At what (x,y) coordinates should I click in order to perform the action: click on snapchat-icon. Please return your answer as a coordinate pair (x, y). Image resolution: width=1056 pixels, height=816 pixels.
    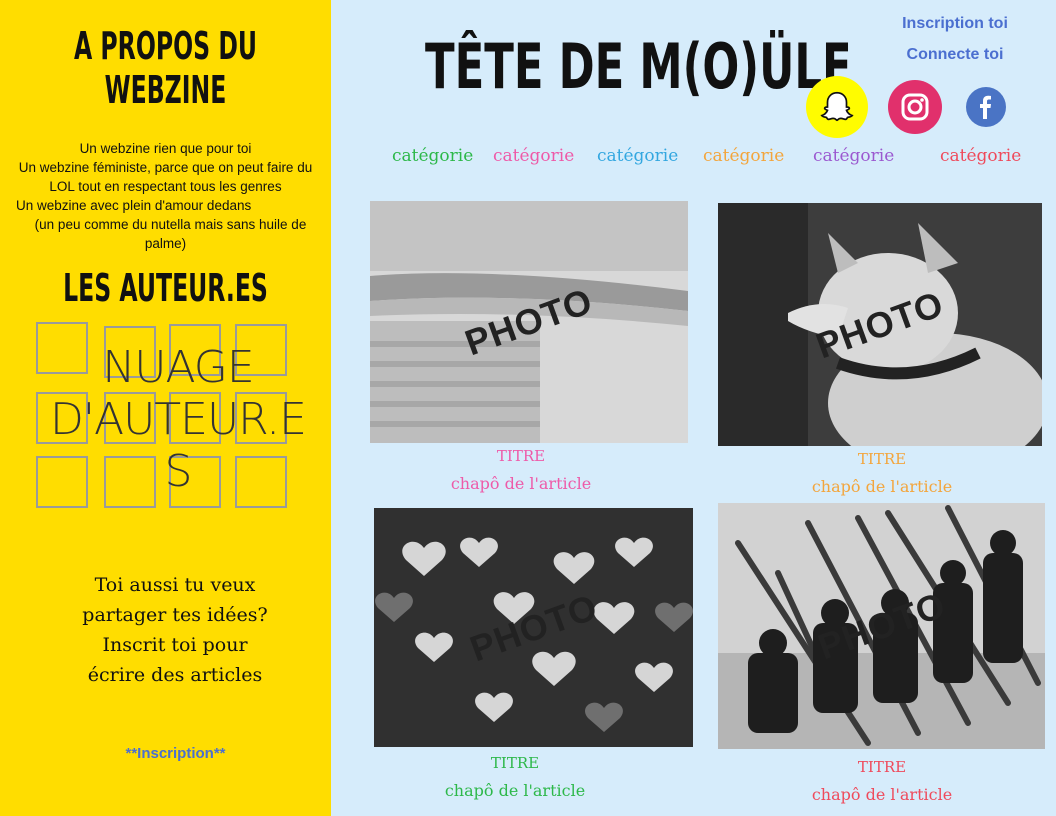
    Looking at the image, I should click on (837, 106).